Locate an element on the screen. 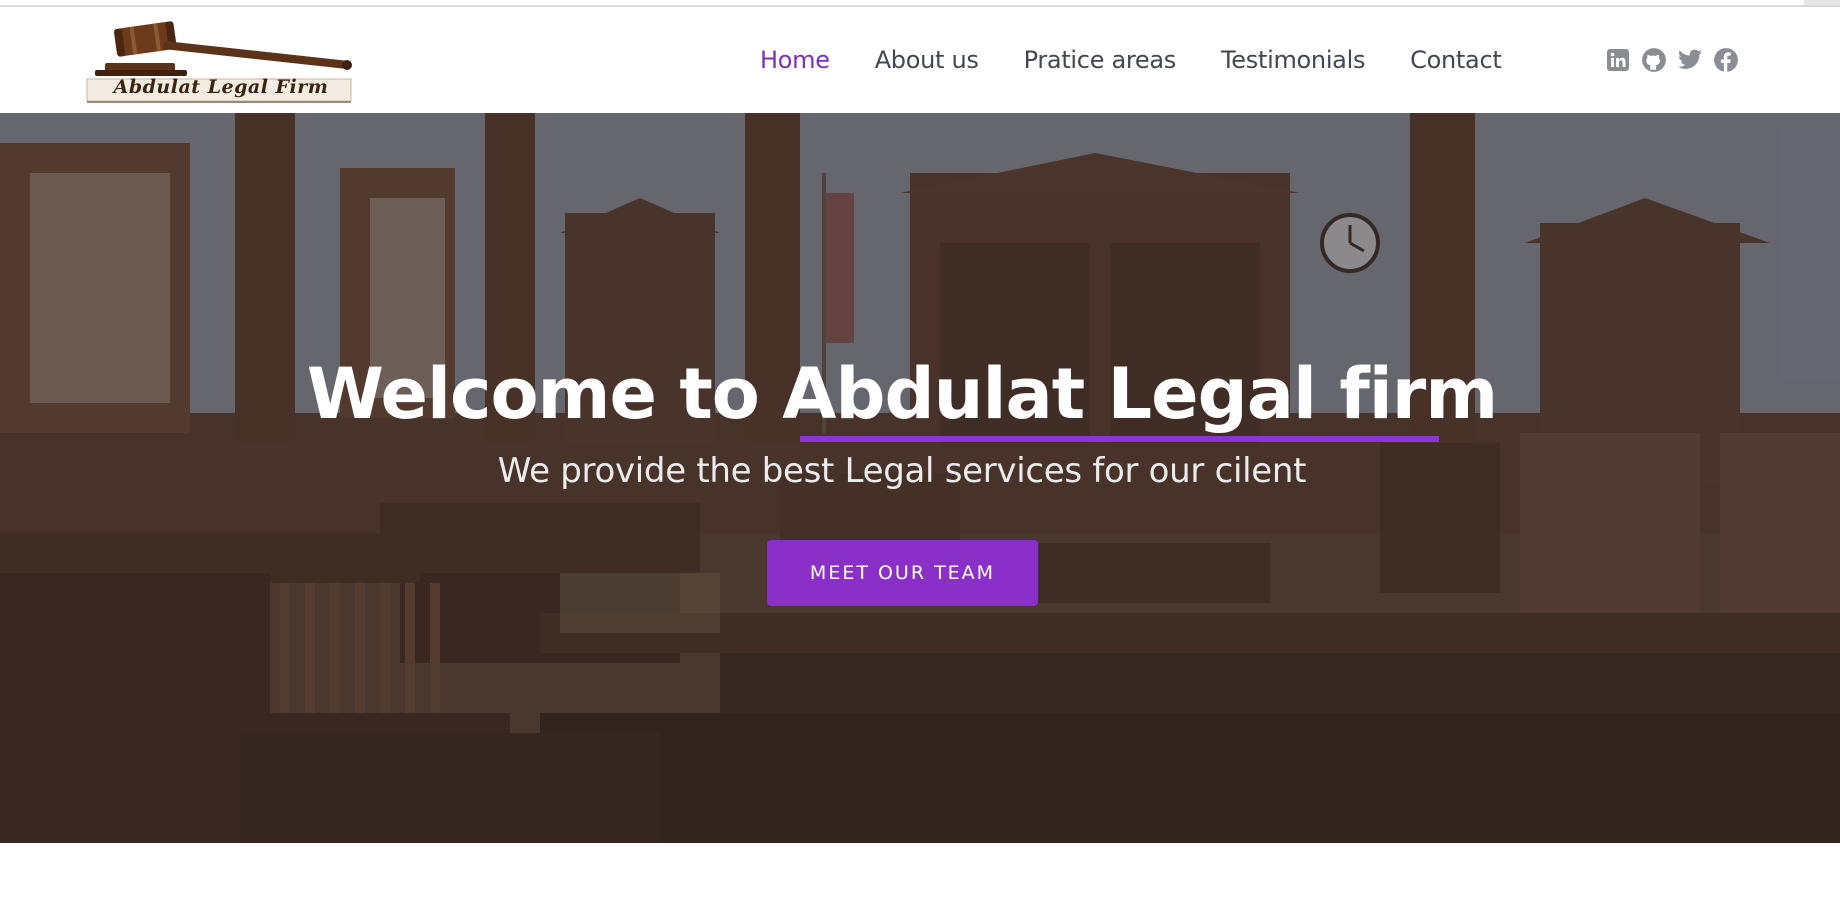  browser-top-edge is located at coordinates (920, 3).